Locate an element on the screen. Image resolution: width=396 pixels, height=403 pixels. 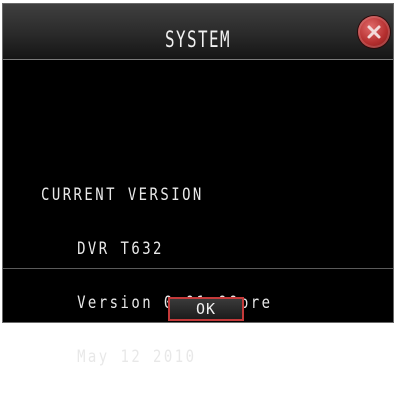
title-bar: SYSTEM is located at coordinates (198, 32).